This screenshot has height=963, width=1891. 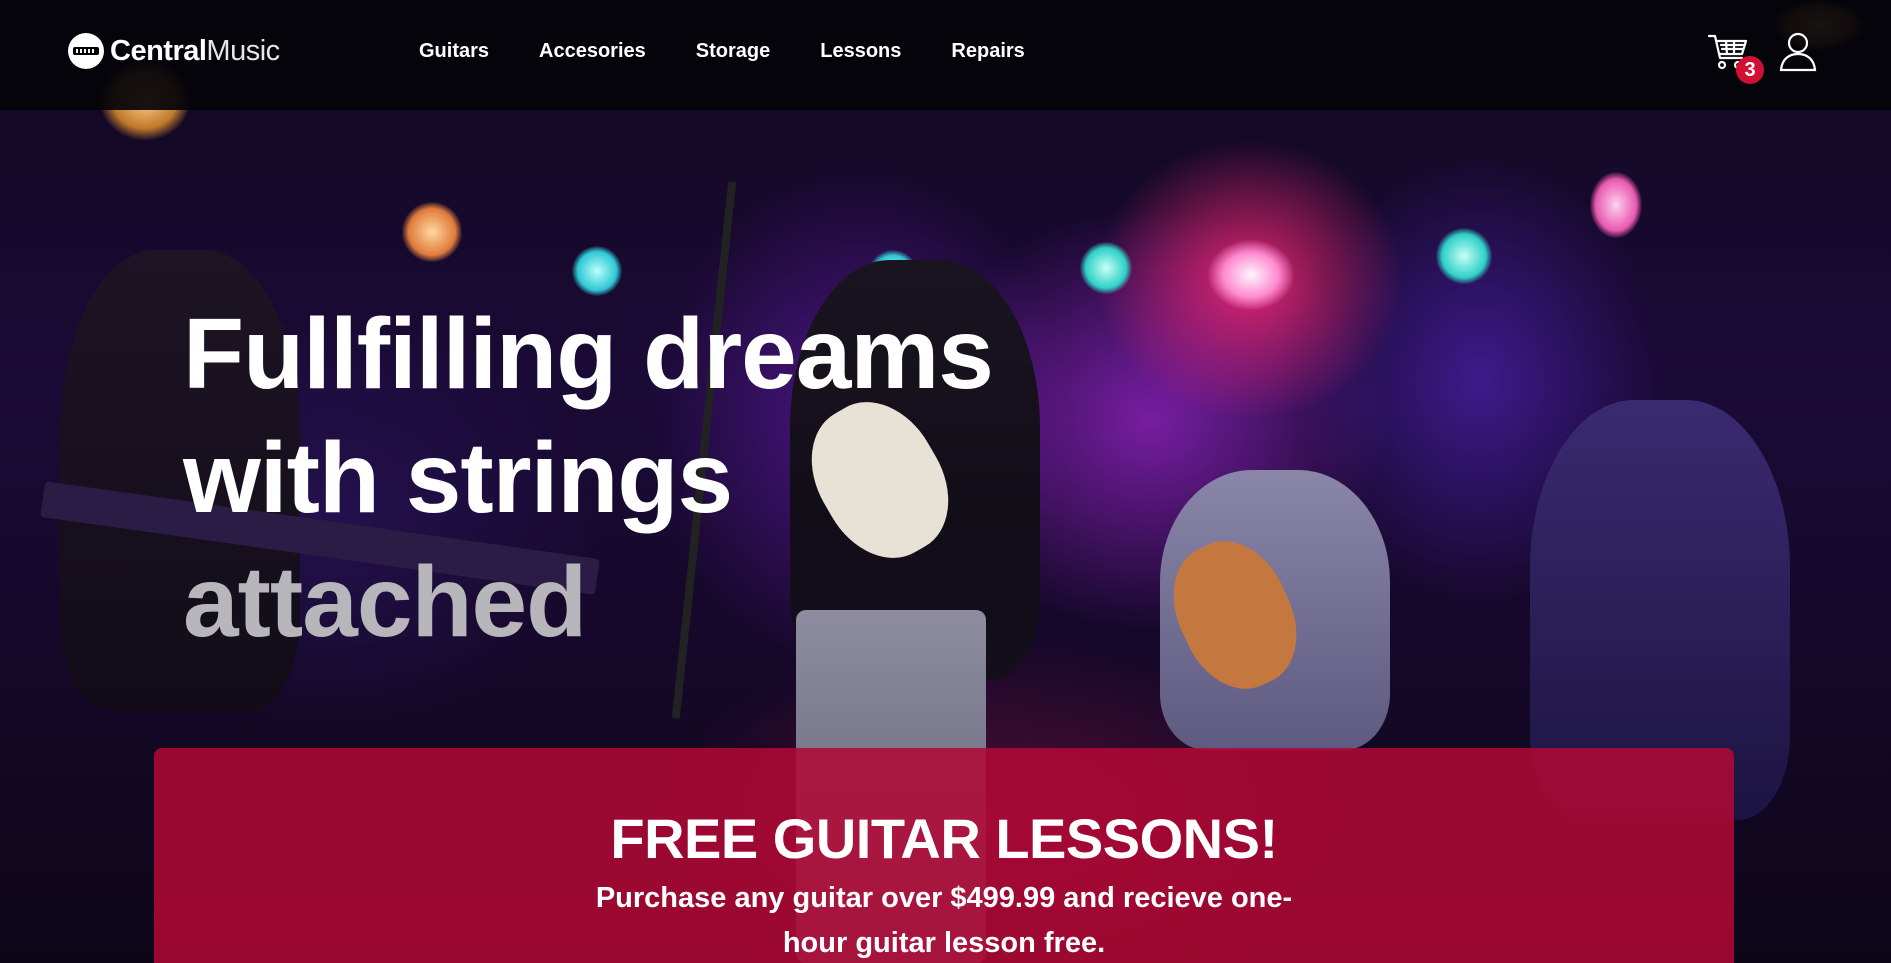 What do you see at coordinates (243, 50) in the screenshot?
I see `brand-name-light: Music` at bounding box center [243, 50].